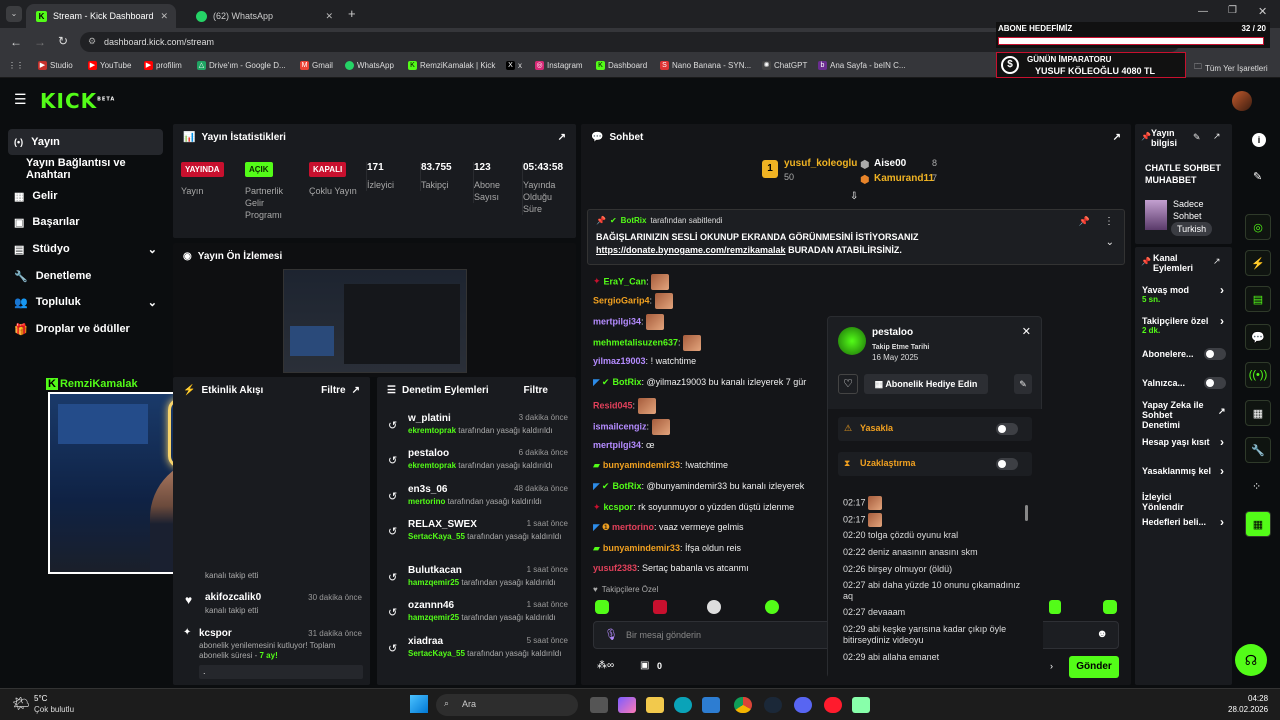 This screenshot has height=720, width=1280. Describe the element at coordinates (1198, 210) in the screenshot. I see `category-name: Sadece Sohbet` at that location.